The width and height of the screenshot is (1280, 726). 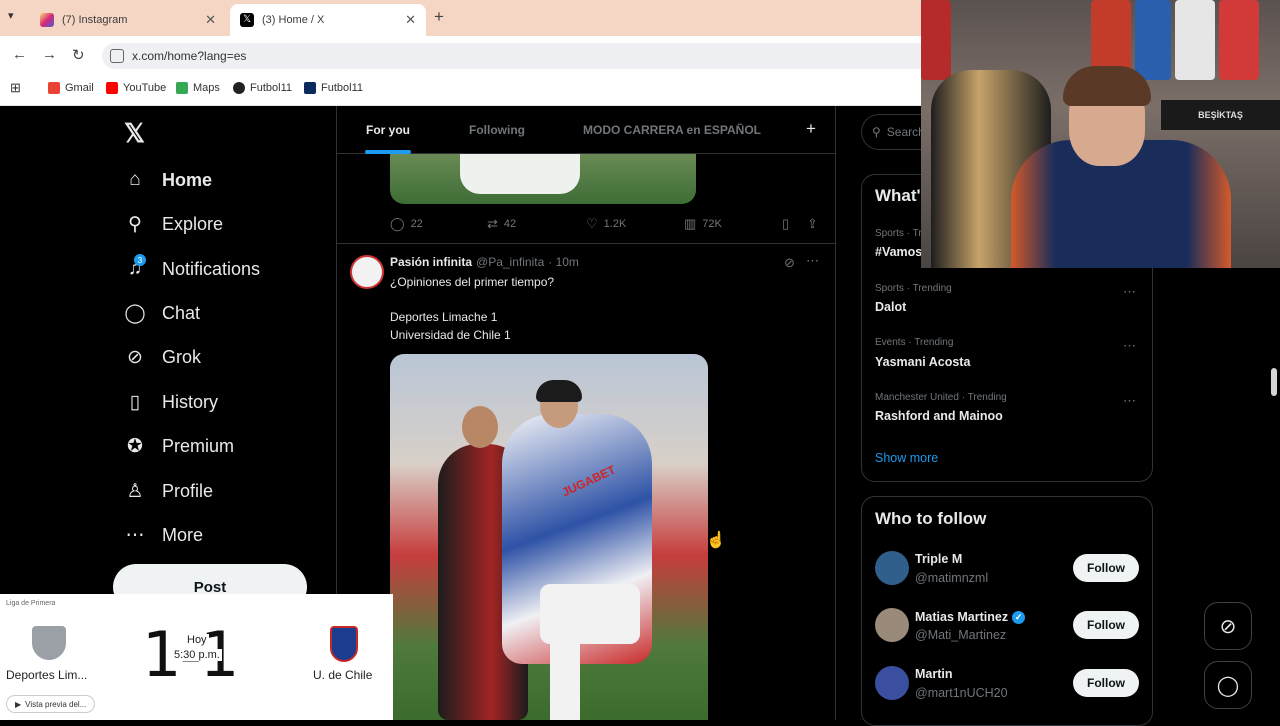 What do you see at coordinates (164, 535) in the screenshot?
I see `sidebar-item-more: ⋯ More` at bounding box center [164, 535].